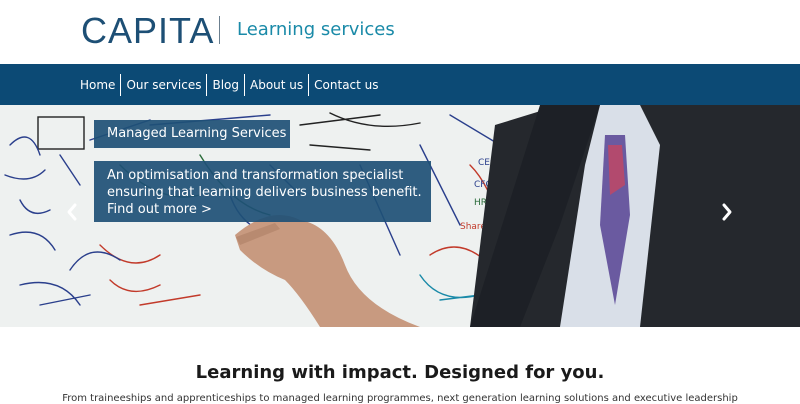 This screenshot has height=404, width=800. I want to click on find-out-more-link: Find out more >, so click(269, 209).